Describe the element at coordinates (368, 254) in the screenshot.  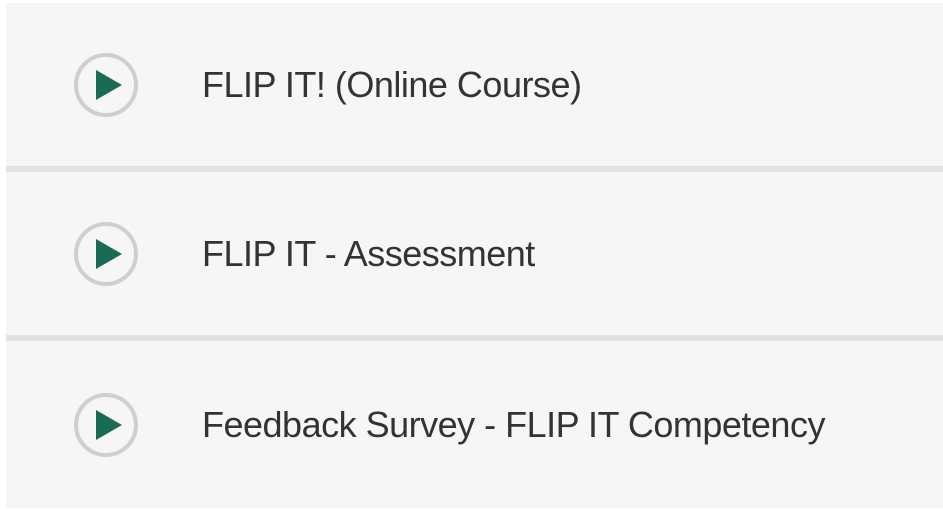
I see `course-item-label: FLIP IT - Assessment` at that location.